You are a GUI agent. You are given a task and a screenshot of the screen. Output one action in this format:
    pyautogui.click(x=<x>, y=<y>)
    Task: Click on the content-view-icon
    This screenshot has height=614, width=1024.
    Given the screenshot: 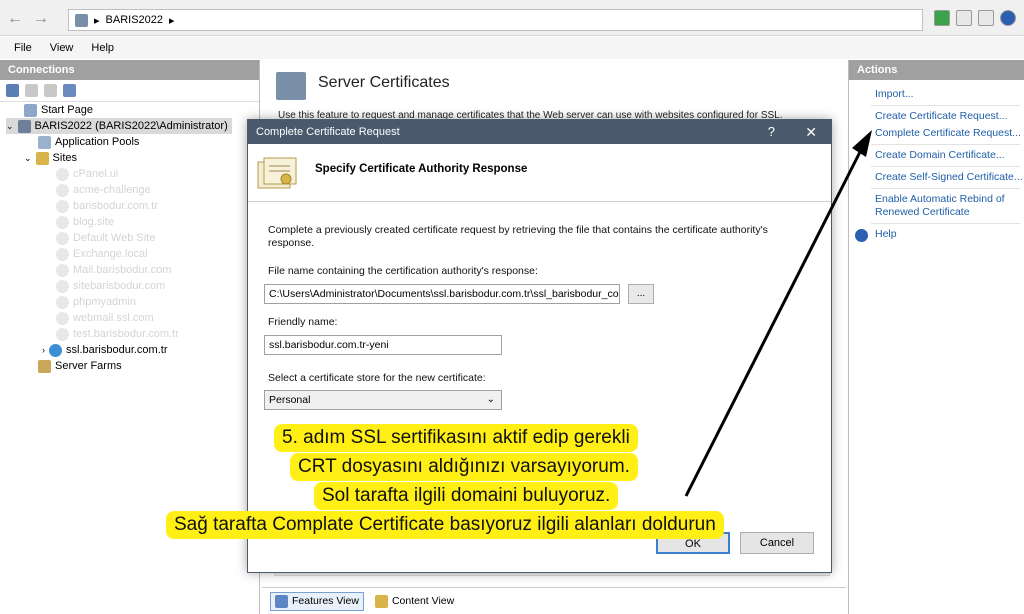 What is the action you would take?
    pyautogui.click(x=381, y=601)
    